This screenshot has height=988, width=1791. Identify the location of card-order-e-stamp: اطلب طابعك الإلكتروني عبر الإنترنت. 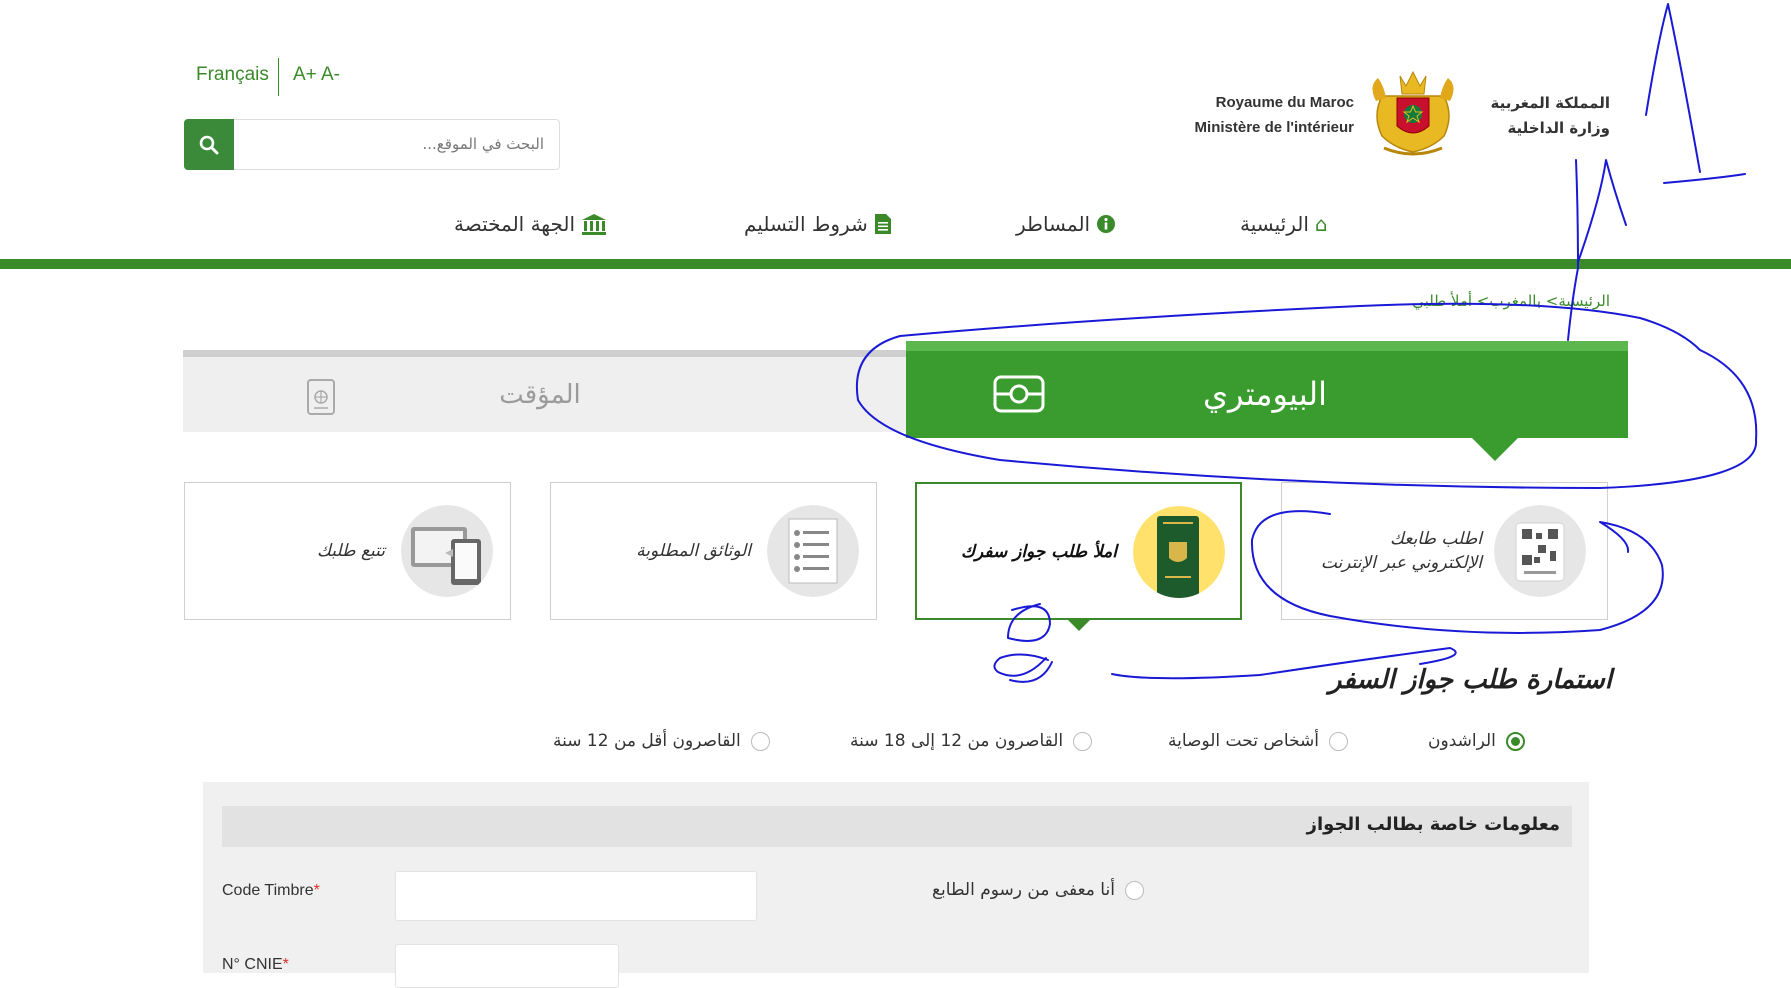
(1444, 551).